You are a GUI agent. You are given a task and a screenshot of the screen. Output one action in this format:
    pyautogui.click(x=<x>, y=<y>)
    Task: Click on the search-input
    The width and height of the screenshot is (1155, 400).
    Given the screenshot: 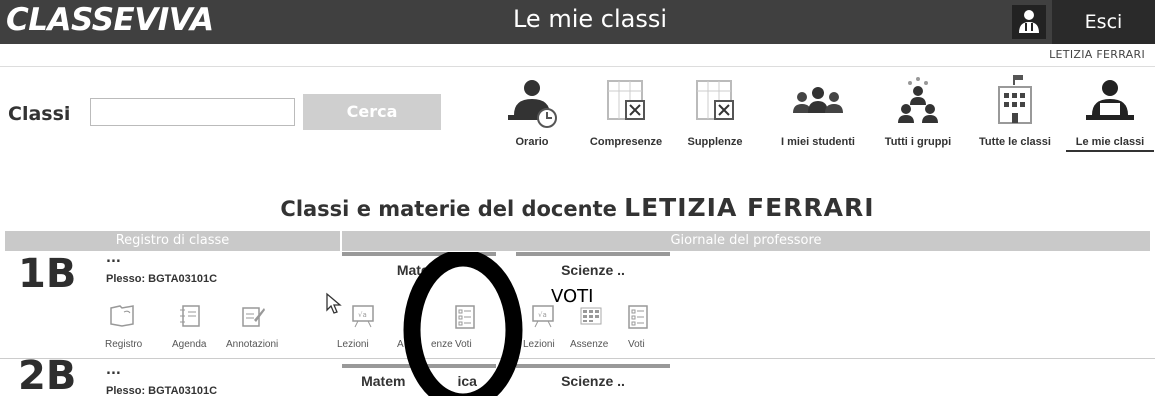 What is the action you would take?
    pyautogui.click(x=192, y=112)
    